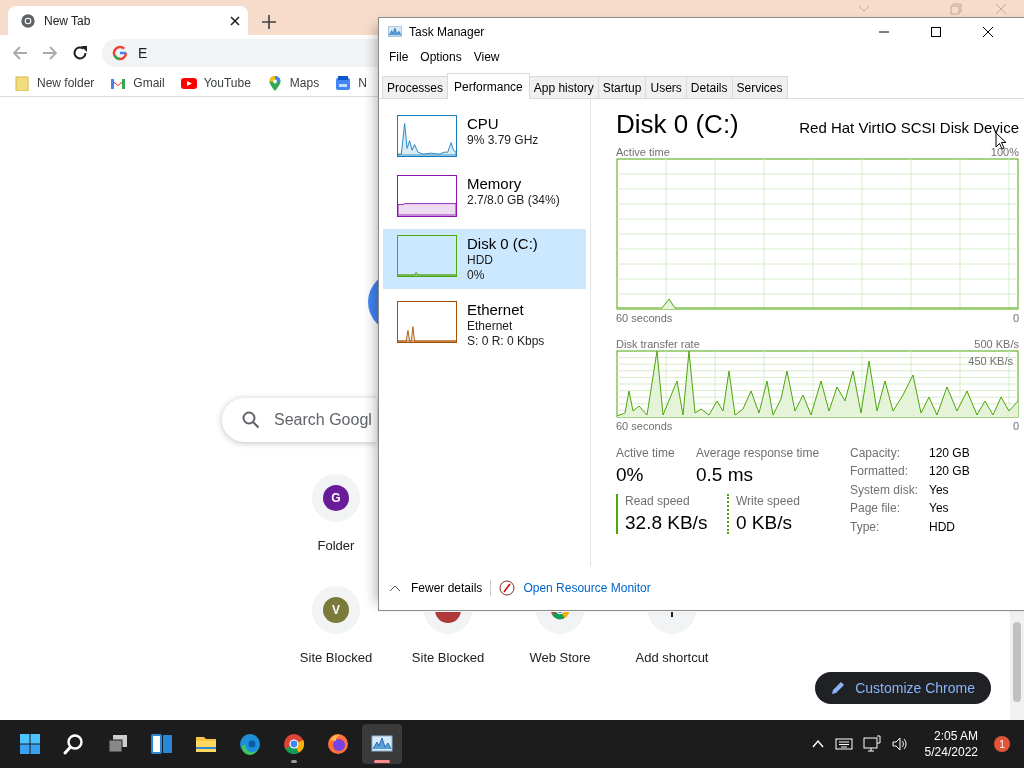 The height and width of the screenshot is (768, 1024). What do you see at coordinates (951, 752) in the screenshot?
I see `clock-date: 5/24/2022` at bounding box center [951, 752].